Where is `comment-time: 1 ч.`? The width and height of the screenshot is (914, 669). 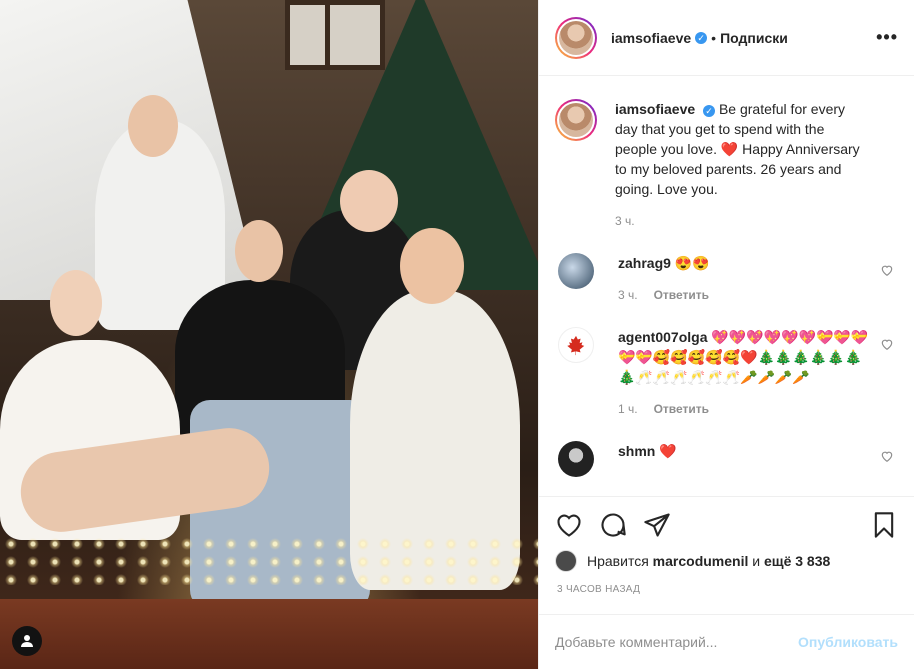 comment-time: 1 ч. is located at coordinates (628, 409).